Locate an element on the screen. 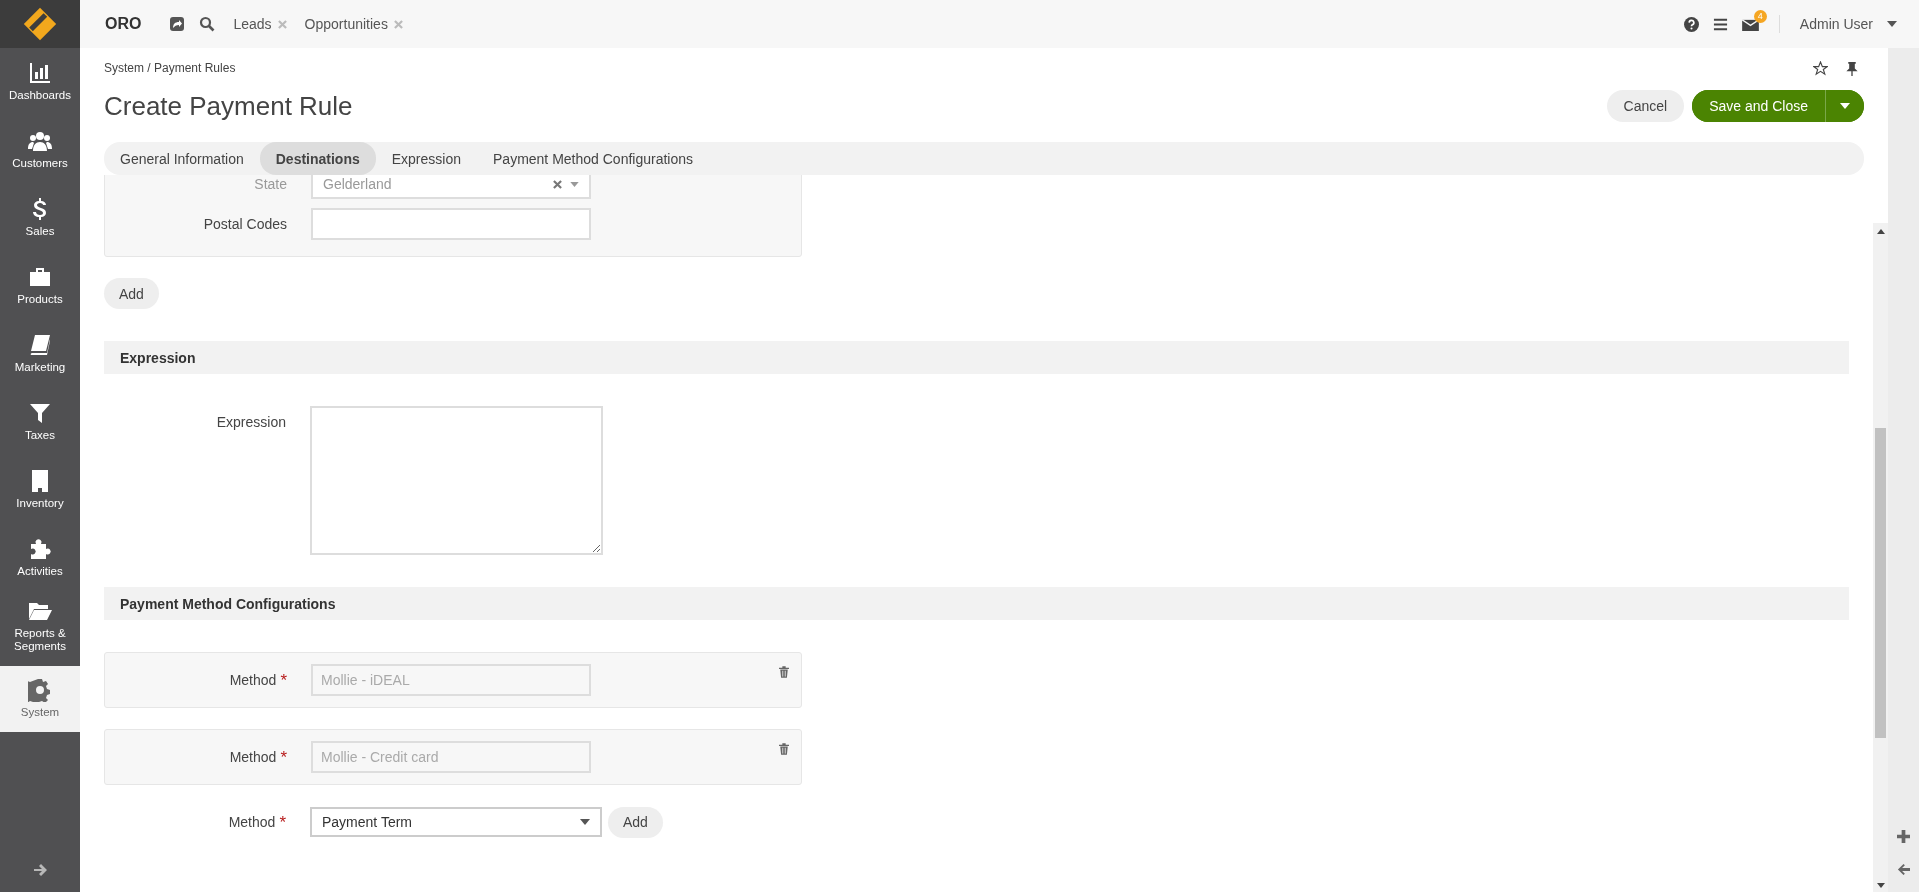 The image size is (1919, 892). star-icon is located at coordinates (1820, 68).